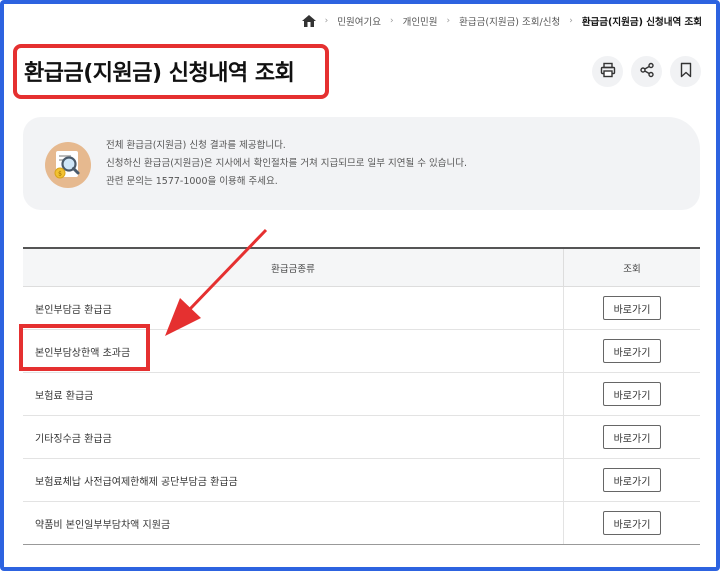 The height and width of the screenshot is (571, 720). I want to click on table-header: 환급금종류 조회, so click(361, 268).